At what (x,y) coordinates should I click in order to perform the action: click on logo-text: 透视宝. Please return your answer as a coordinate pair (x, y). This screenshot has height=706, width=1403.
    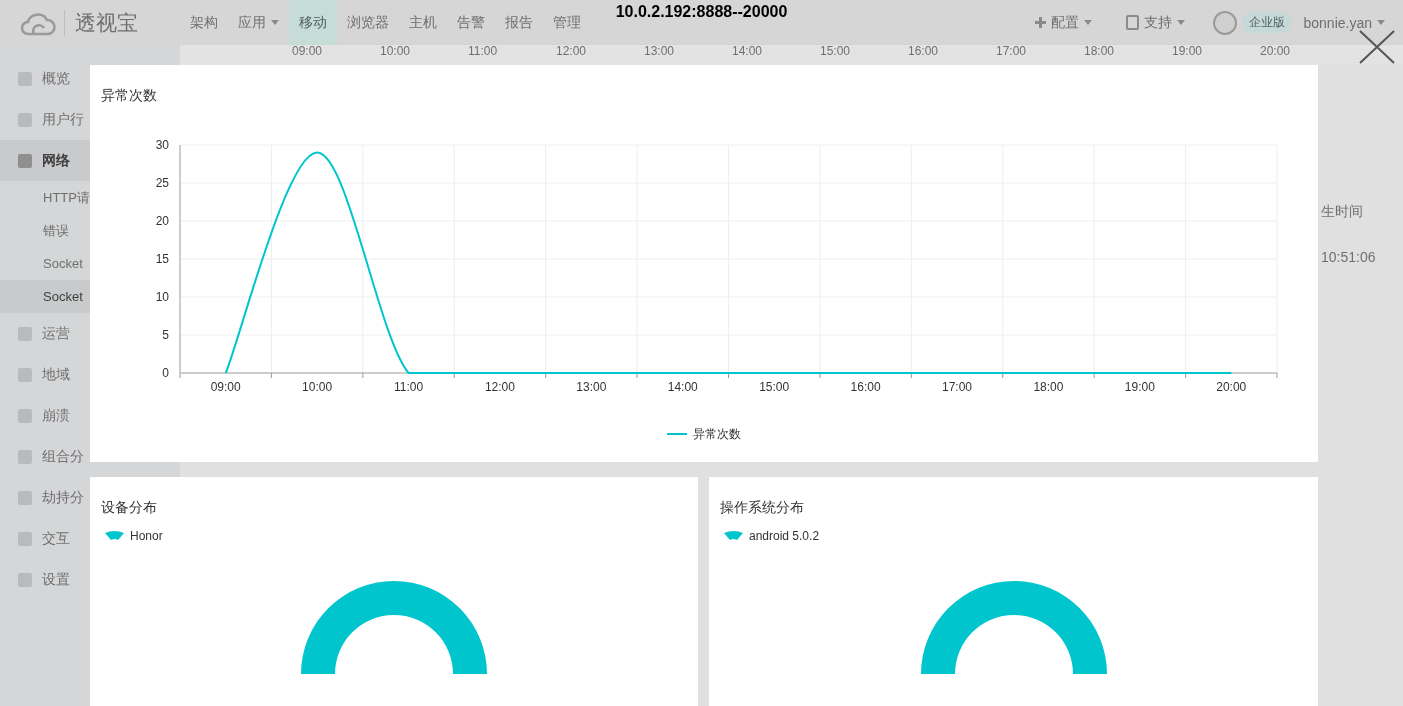
    Looking at the image, I should click on (101, 22).